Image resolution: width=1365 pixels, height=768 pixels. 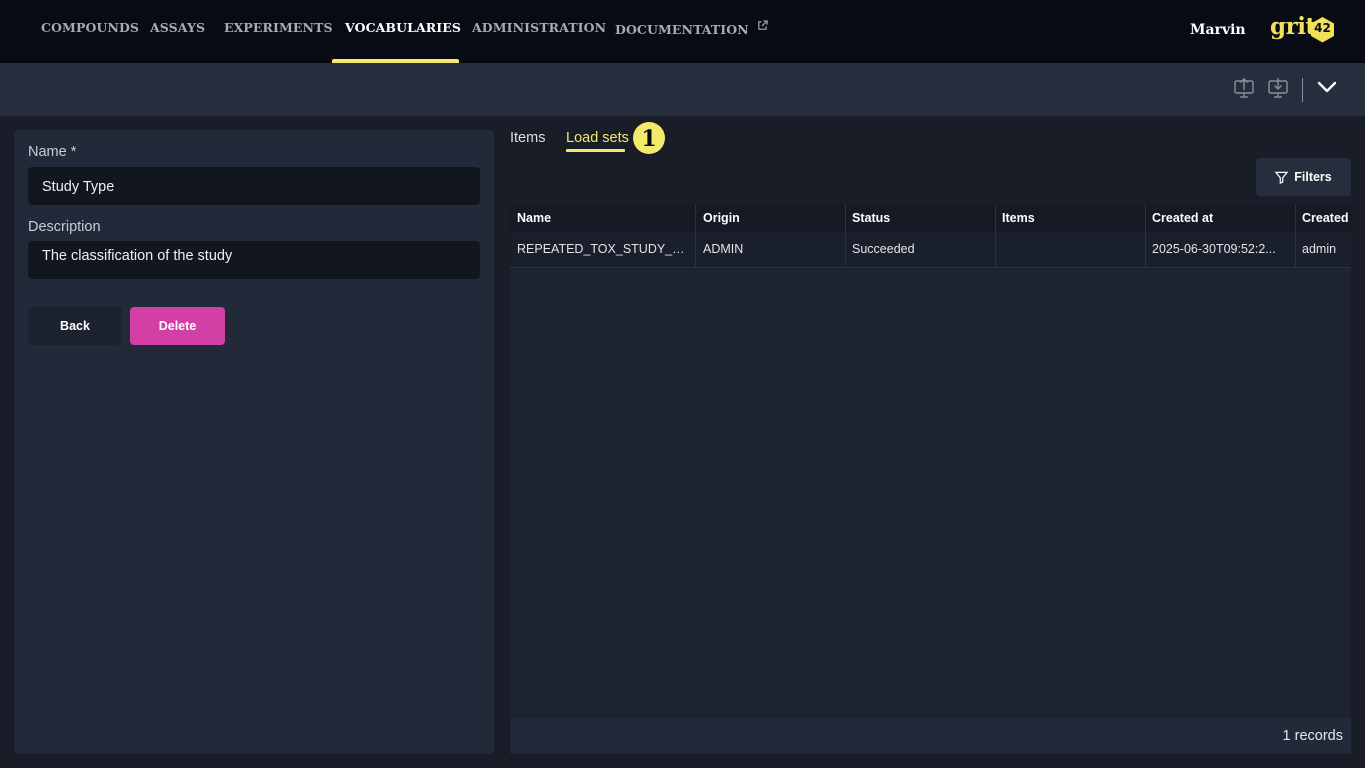 I want to click on nav-item-administration: ADMINISTRATION, so click(x=539, y=27).